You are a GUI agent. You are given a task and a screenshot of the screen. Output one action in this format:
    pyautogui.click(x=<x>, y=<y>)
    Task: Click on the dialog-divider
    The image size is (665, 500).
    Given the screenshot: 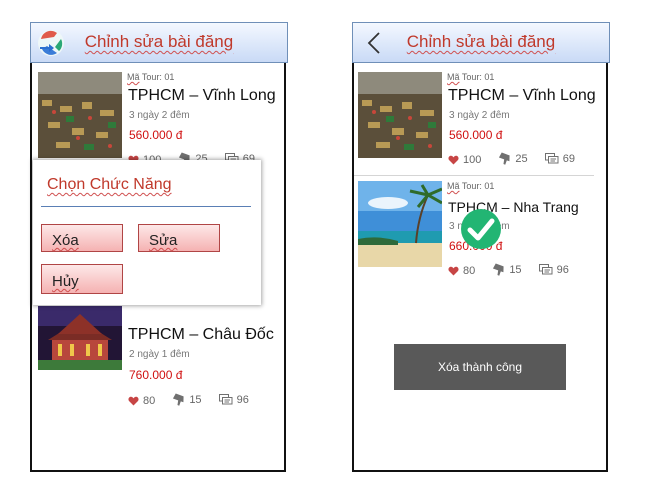 What is the action you would take?
    pyautogui.click(x=146, y=206)
    